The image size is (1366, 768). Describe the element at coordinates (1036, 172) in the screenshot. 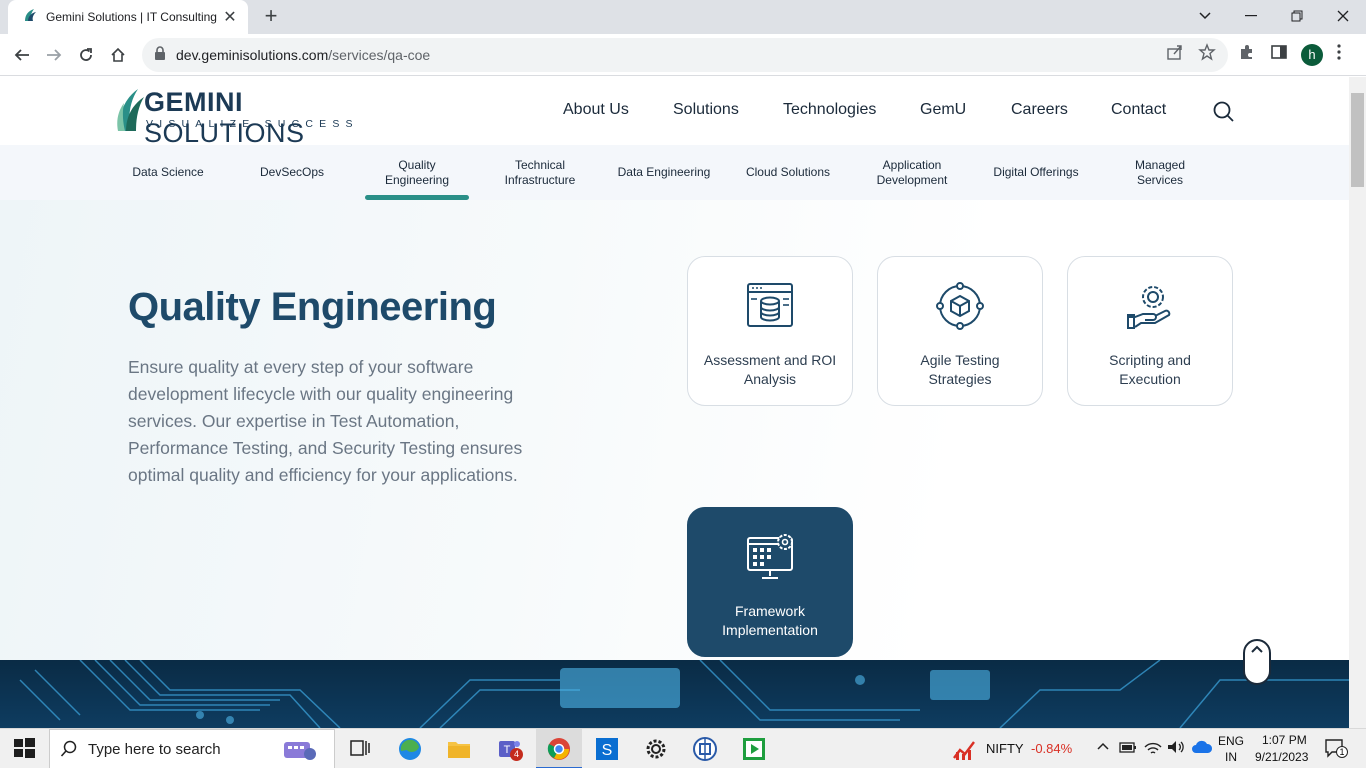

I see `subnav-digital-offerings: Digital Offerings` at that location.